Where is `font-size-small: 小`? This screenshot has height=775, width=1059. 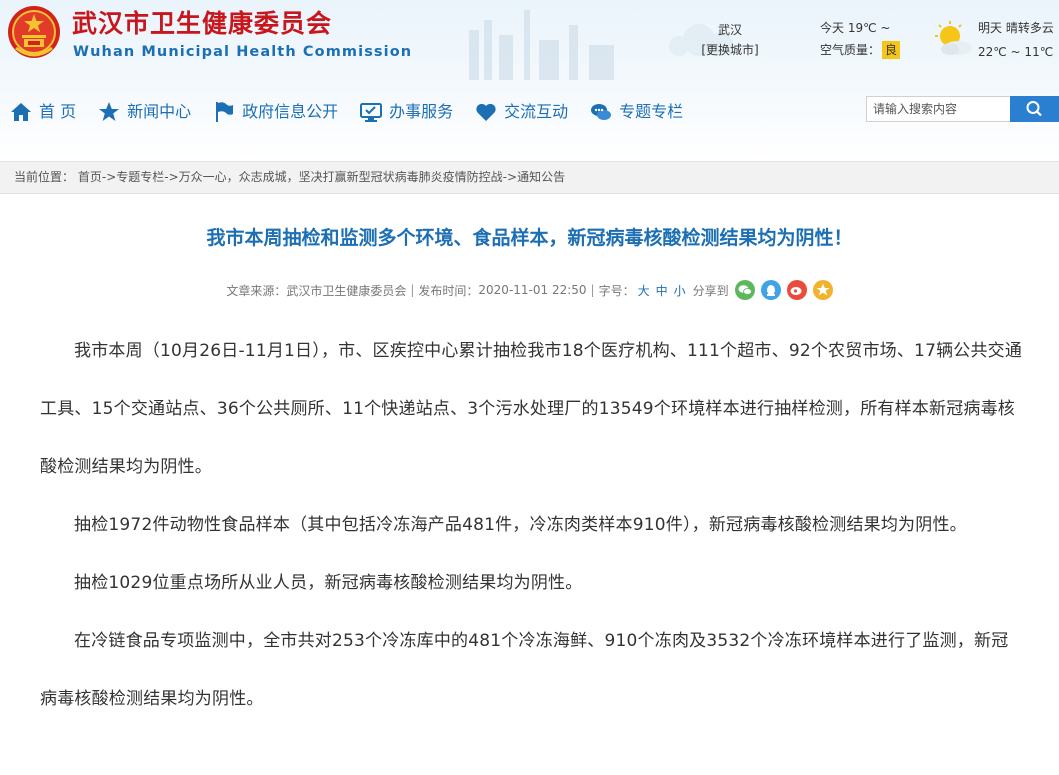 font-size-small: 小 is located at coordinates (680, 290).